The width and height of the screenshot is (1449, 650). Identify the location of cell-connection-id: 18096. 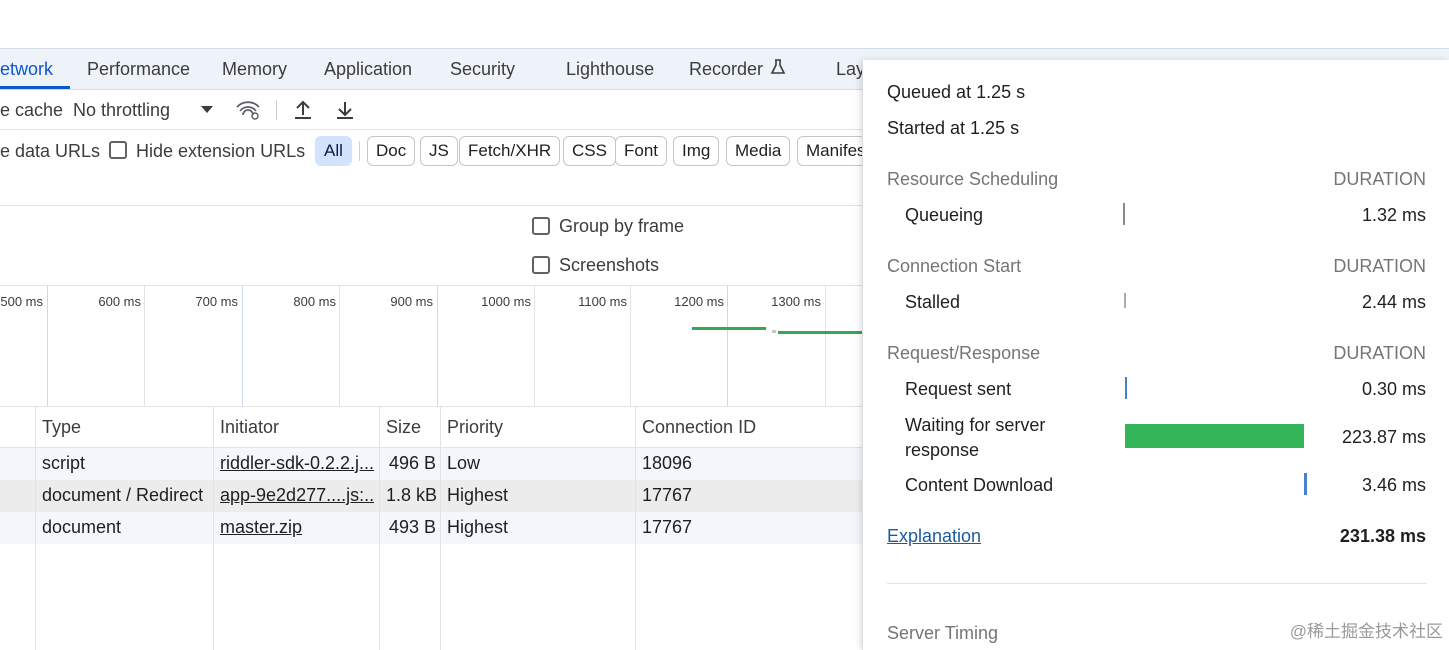
(667, 463).